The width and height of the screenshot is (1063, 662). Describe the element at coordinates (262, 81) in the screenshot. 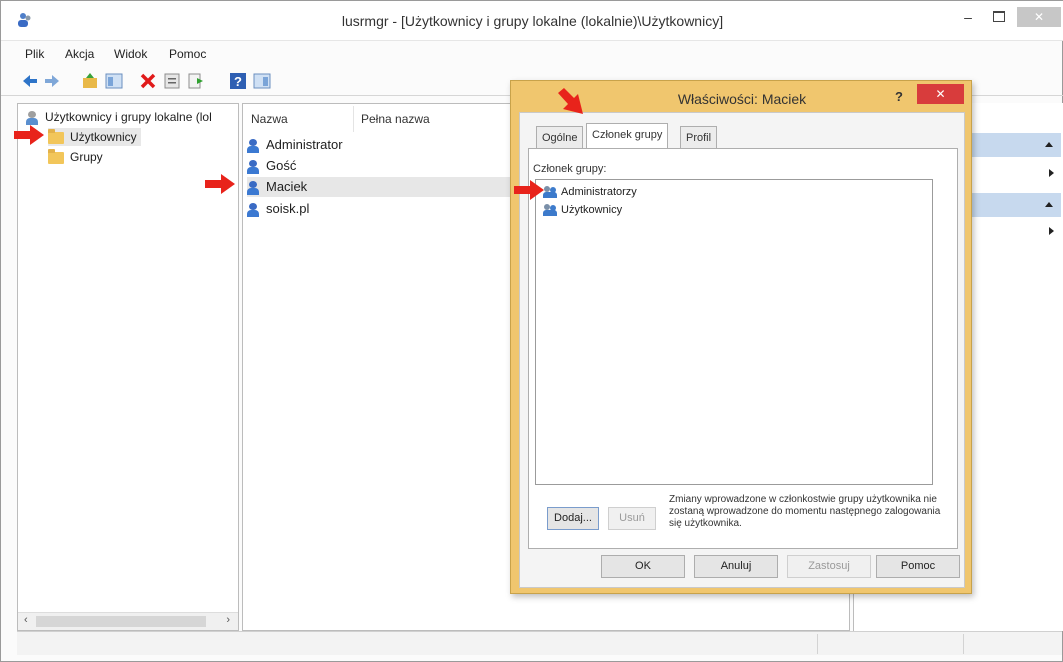

I see `show-hide-action-pane-icon` at that location.